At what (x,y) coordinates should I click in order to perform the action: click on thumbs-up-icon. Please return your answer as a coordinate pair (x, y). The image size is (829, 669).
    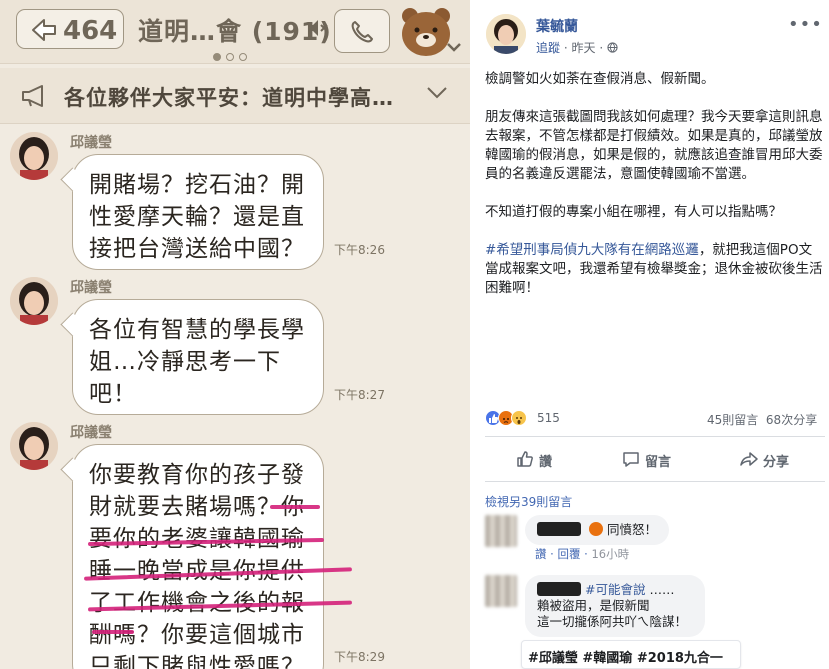
    Looking at the image, I should click on (525, 459).